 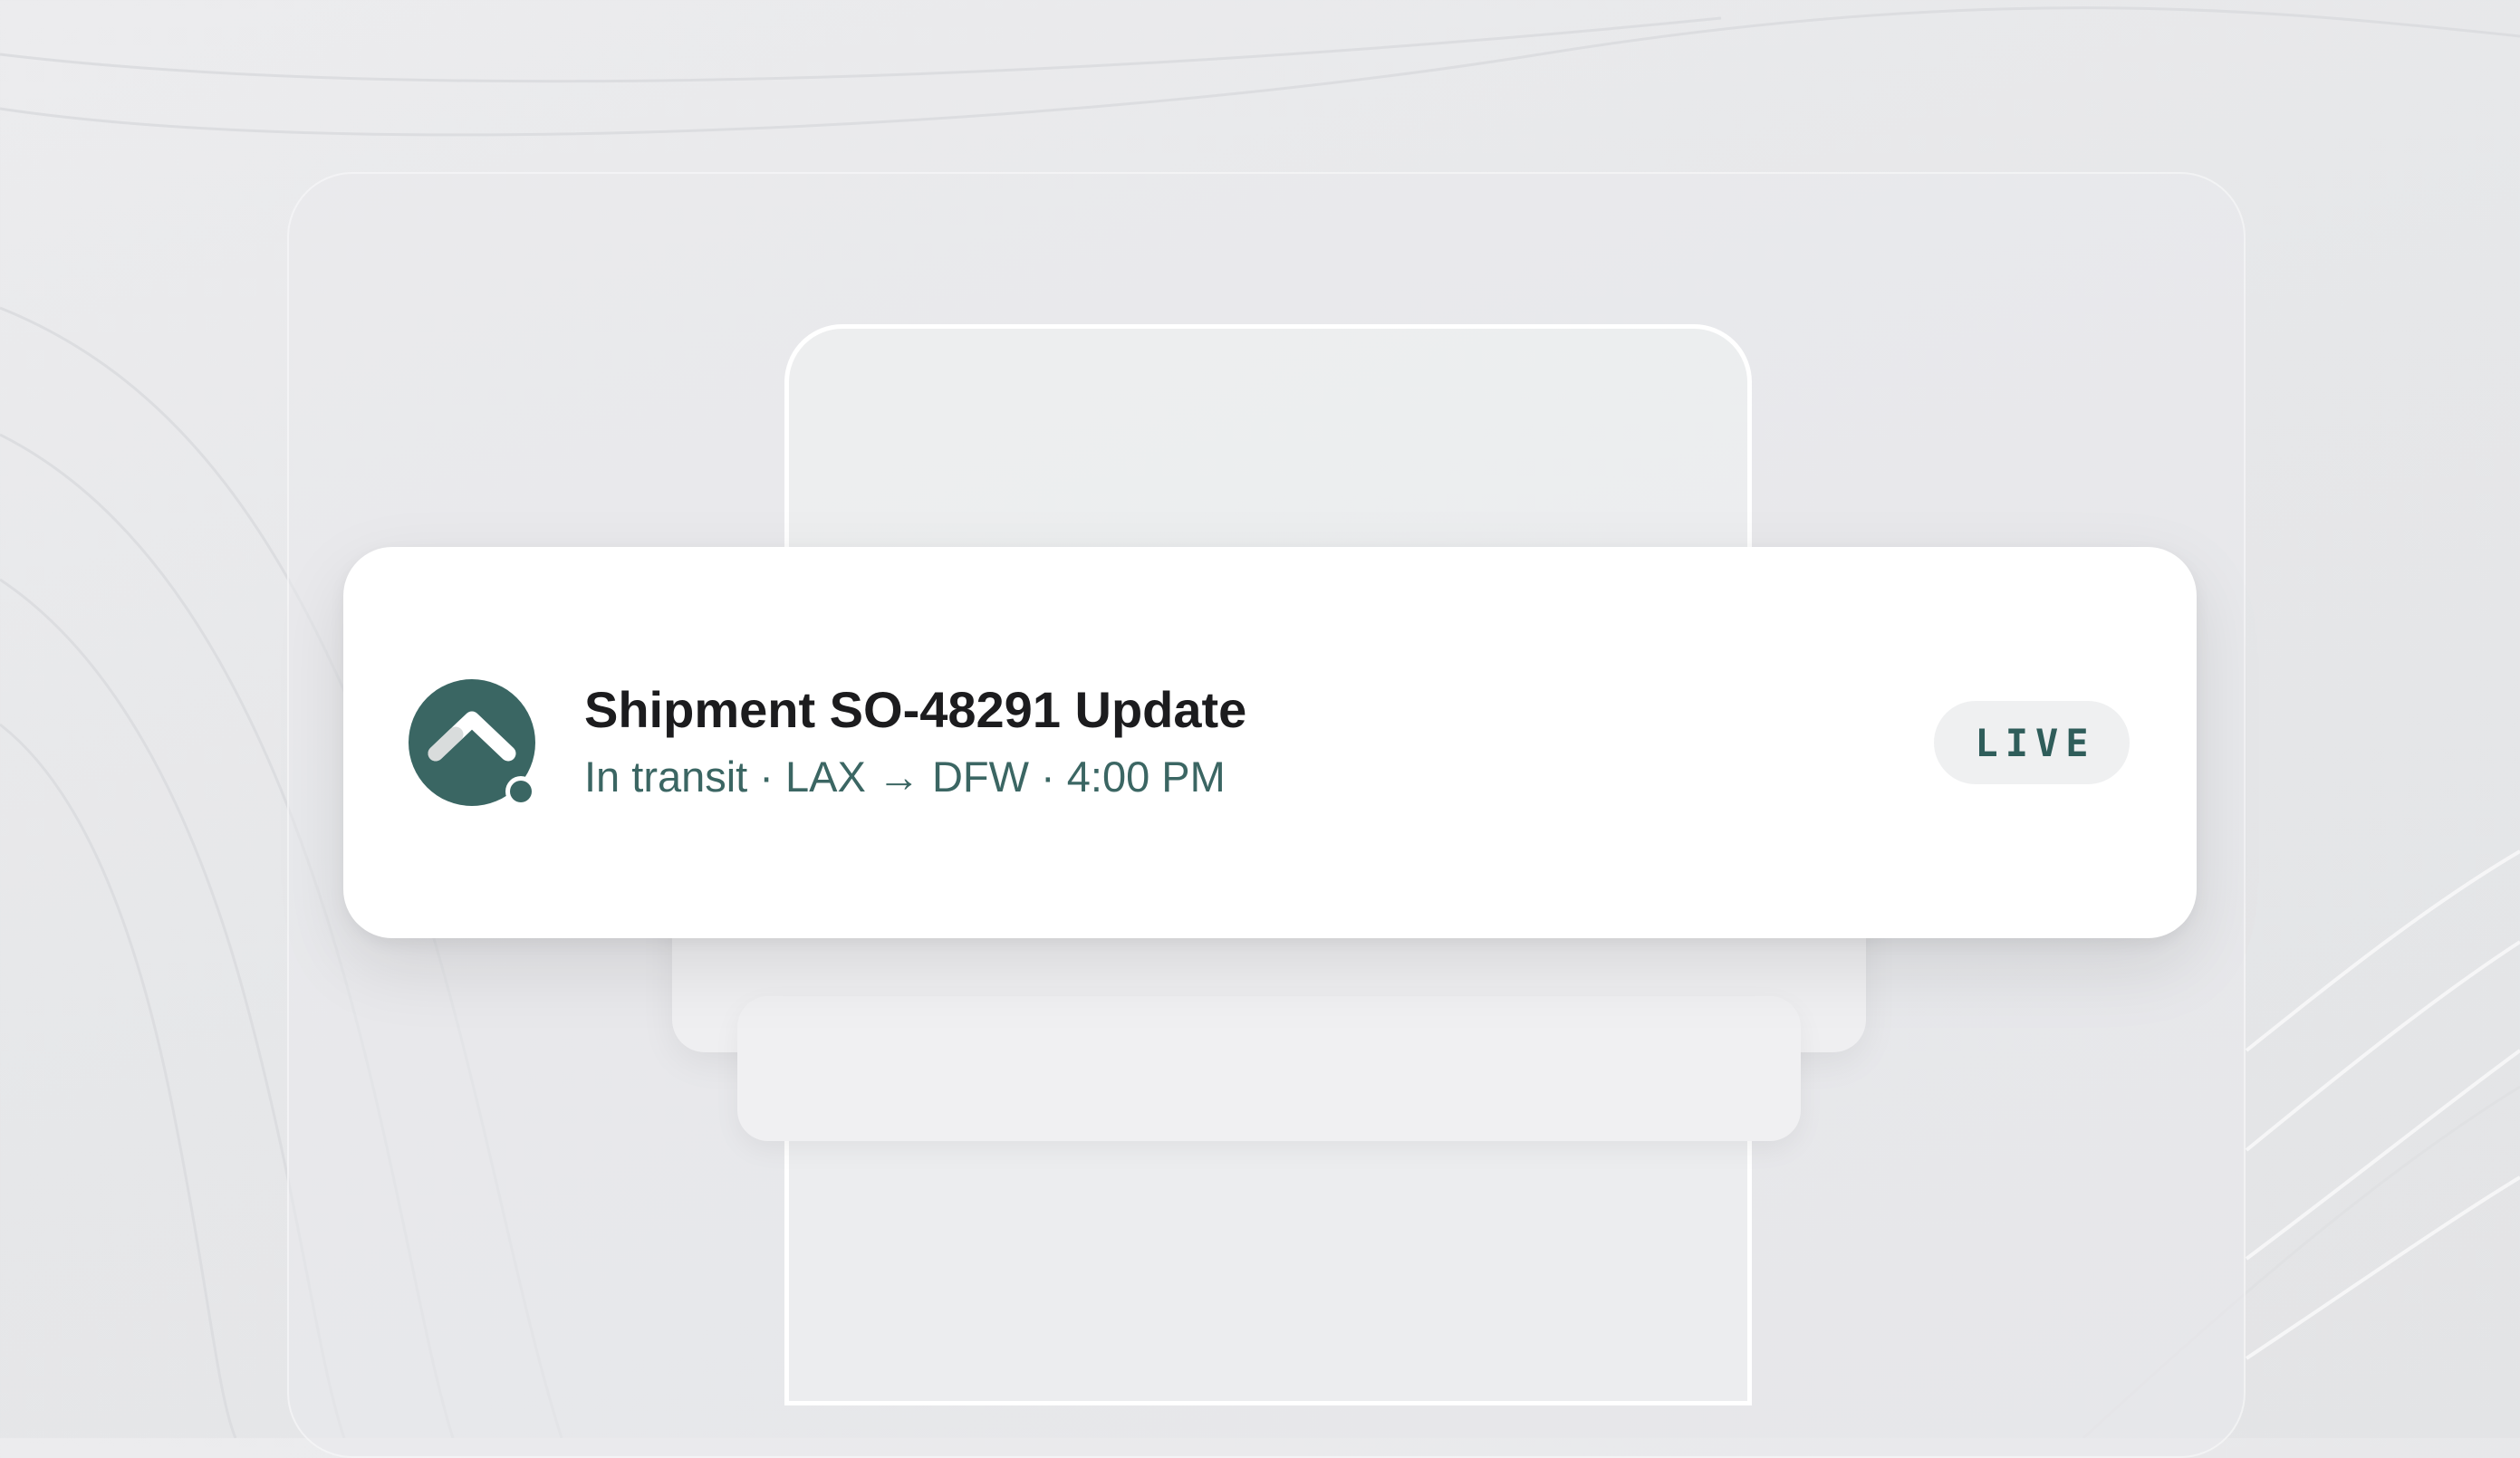 What do you see at coordinates (905, 777) in the screenshot?
I see `notification-subtitle: In transit · LAX → DFW · 4:00 PM` at bounding box center [905, 777].